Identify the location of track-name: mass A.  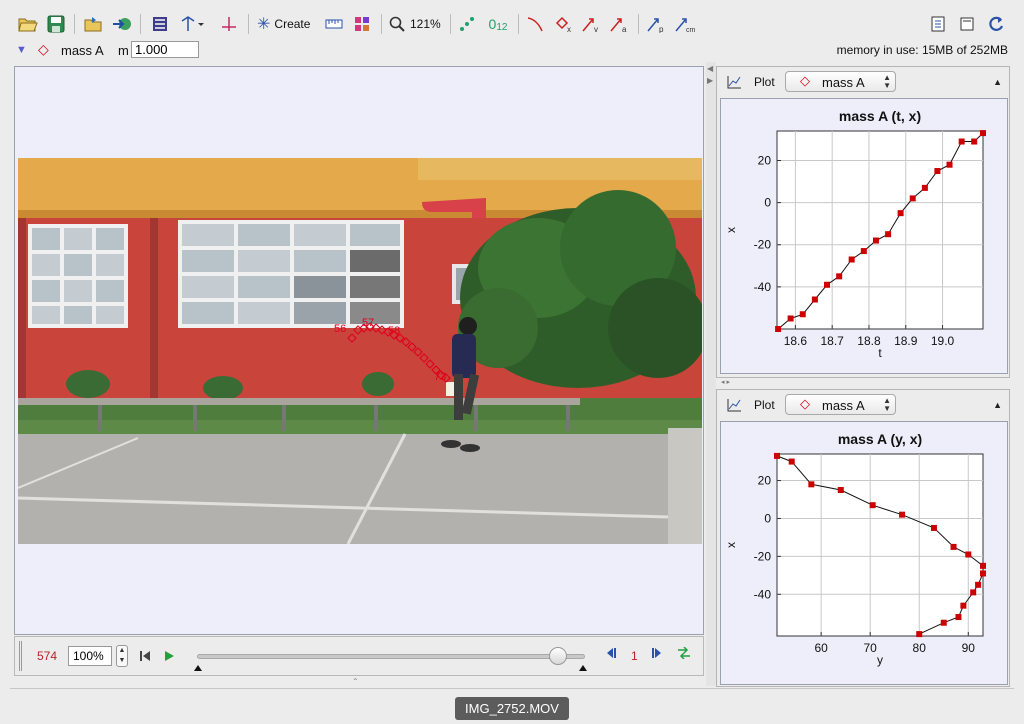
(82, 50).